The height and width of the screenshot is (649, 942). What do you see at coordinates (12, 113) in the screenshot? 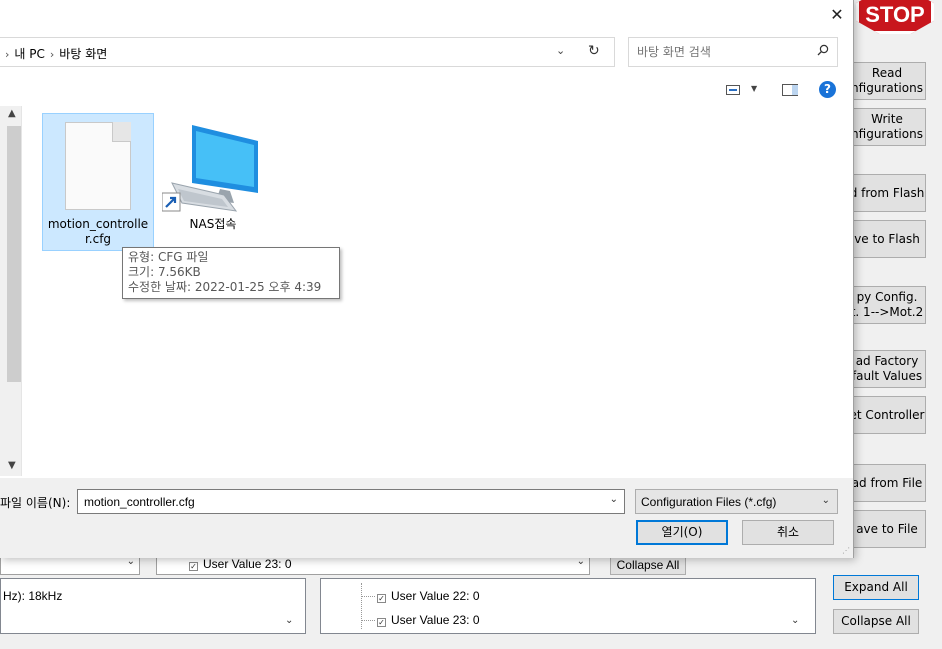
I see `scroll-up-icon: ▲` at bounding box center [12, 113].